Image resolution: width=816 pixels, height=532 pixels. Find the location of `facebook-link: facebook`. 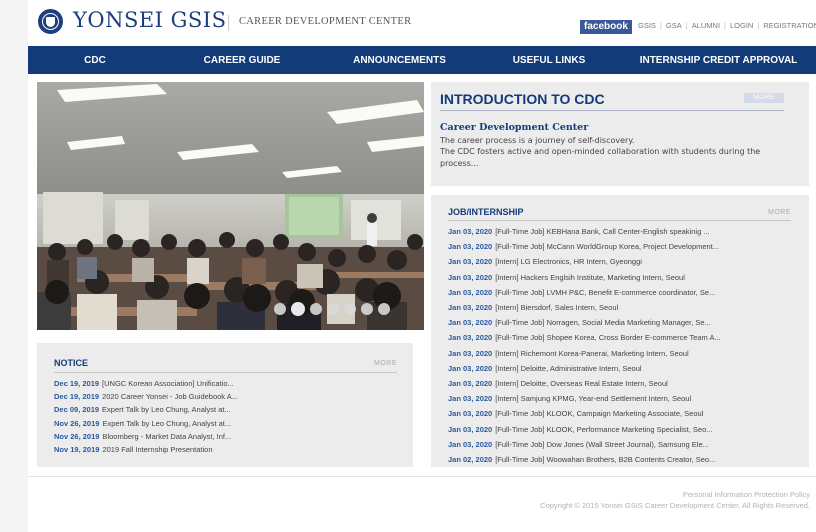

facebook-link: facebook is located at coordinates (606, 27).